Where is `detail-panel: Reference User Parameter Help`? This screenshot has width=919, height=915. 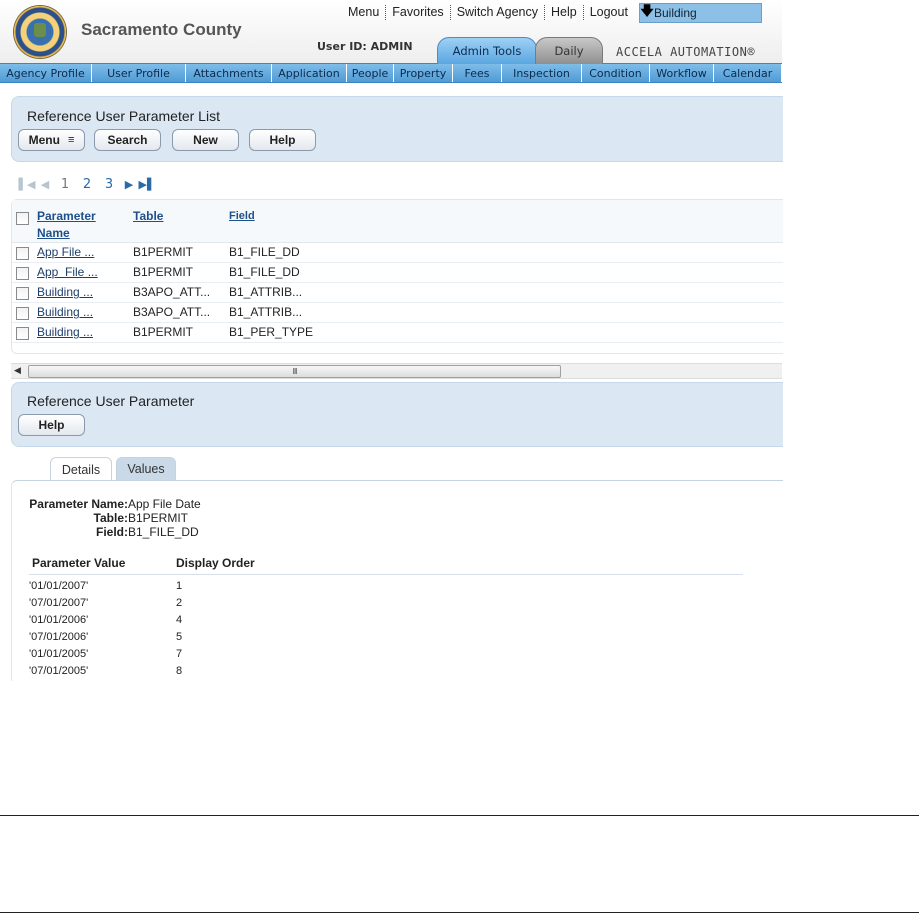 detail-panel: Reference User Parameter Help is located at coordinates (397, 414).